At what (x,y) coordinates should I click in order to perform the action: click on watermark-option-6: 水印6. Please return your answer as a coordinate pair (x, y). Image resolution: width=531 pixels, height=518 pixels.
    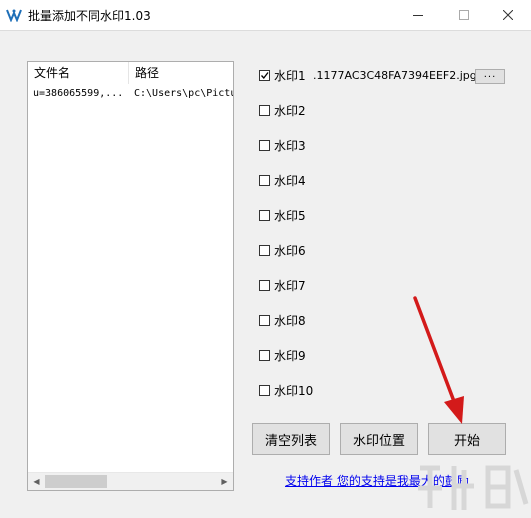
    Looking at the image, I should click on (282, 250).